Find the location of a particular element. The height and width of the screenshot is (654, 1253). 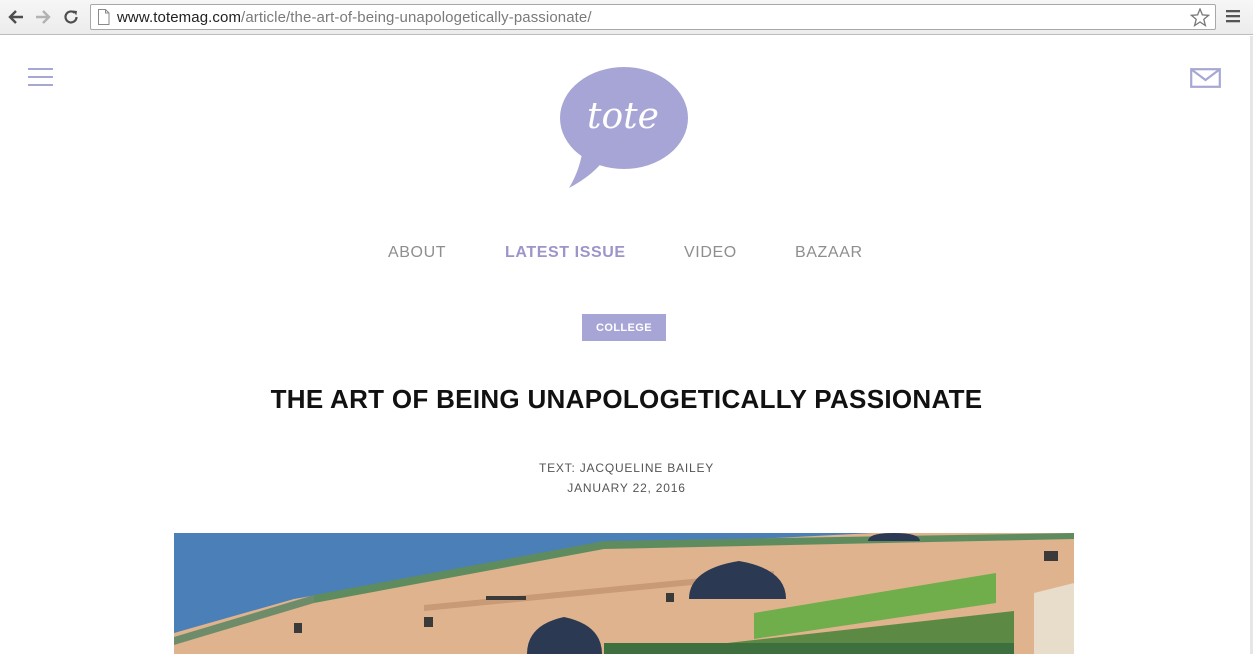

article-date: JANUARY 22, 2016 is located at coordinates (626, 488).